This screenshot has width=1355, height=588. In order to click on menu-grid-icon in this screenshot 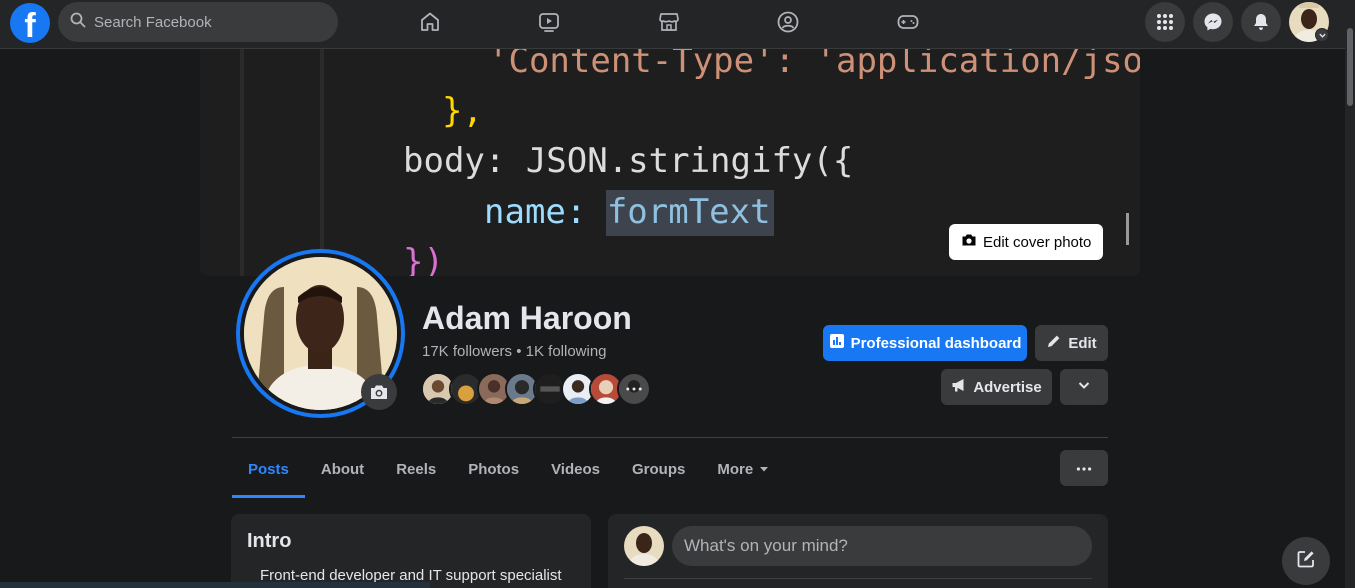, I will do `click(1165, 22)`.